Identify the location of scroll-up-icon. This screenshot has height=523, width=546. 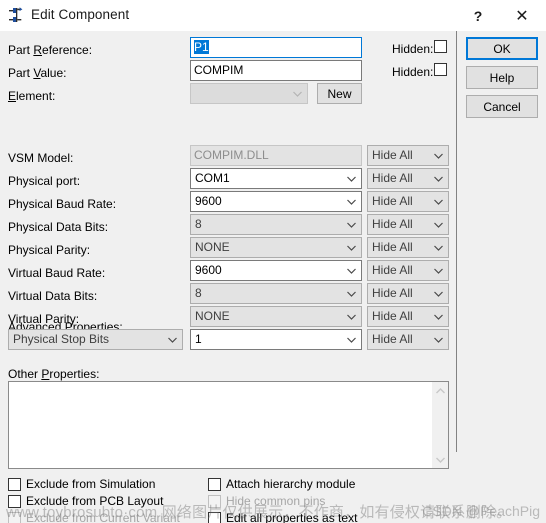
(440, 390).